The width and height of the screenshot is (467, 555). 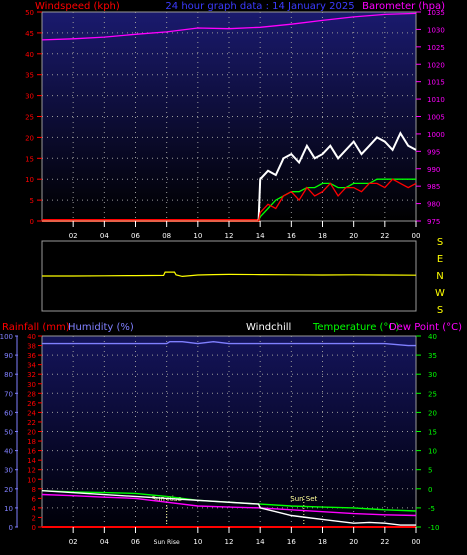 I want to click on rainfall-tick-label: 24, so click(x=31, y=413).